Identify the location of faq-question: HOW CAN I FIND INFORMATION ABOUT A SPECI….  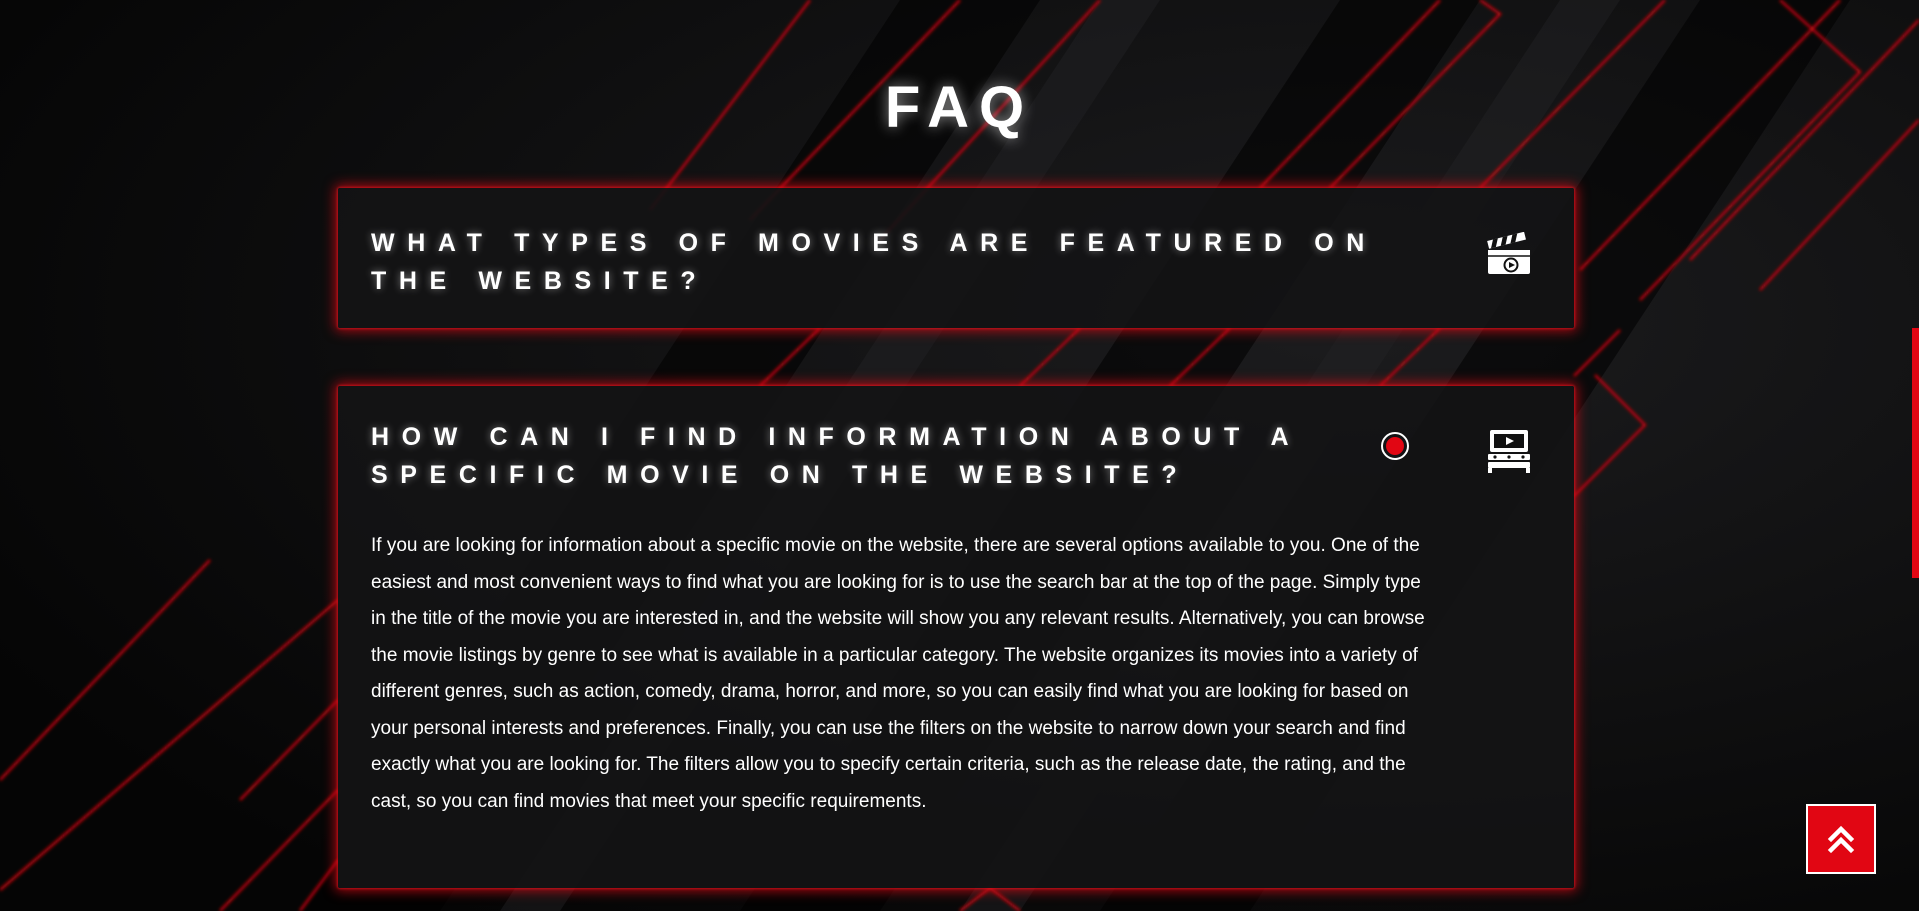
(871, 456).